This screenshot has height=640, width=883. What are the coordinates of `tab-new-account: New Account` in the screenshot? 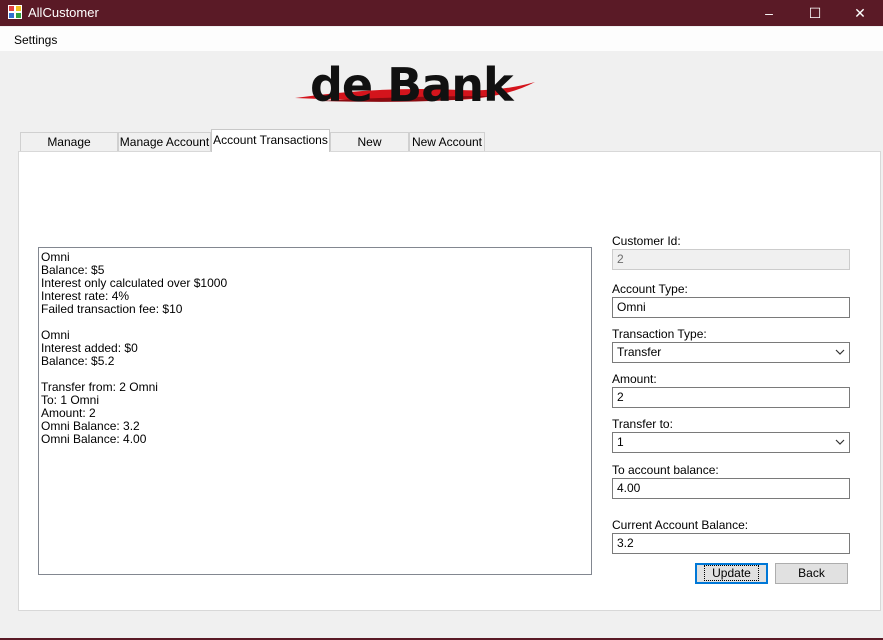 It's located at (447, 141).